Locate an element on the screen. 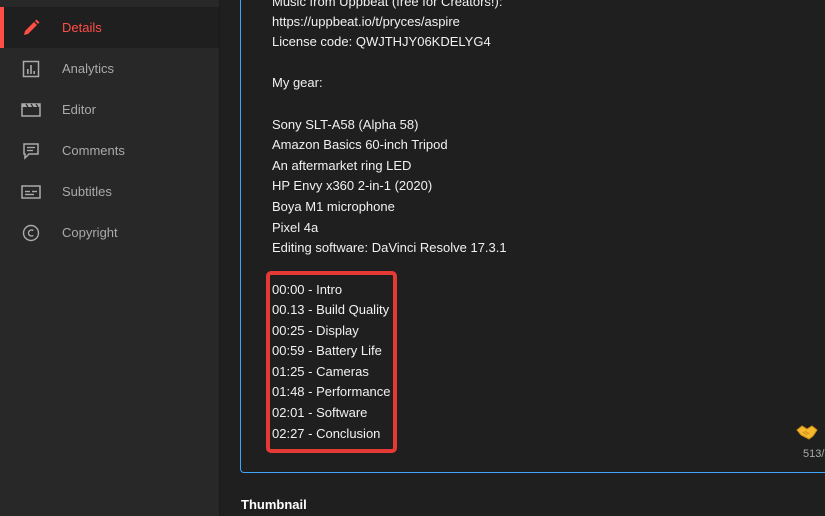 The height and width of the screenshot is (516, 825). character-count: 513/5000 is located at coordinates (814, 454).